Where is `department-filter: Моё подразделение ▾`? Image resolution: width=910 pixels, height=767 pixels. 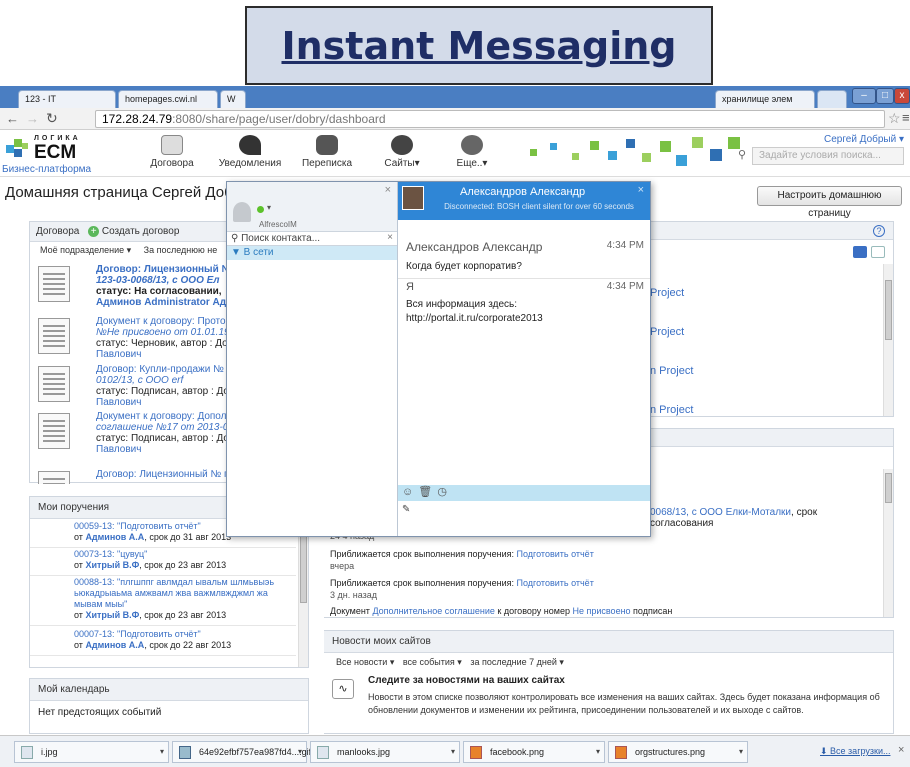
department-filter: Моё подразделение ▾ is located at coordinates (85, 250).